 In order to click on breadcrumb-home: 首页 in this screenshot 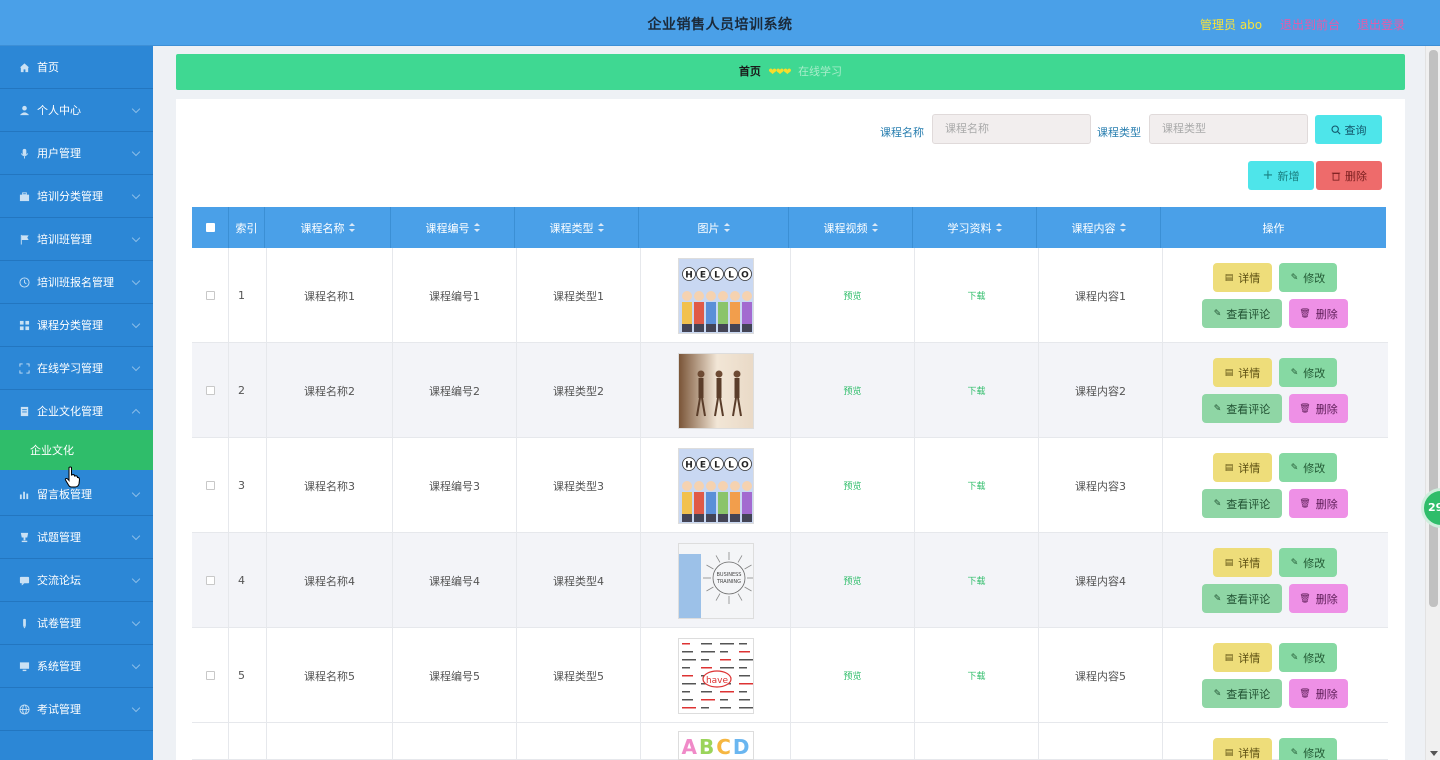, I will do `click(750, 71)`.